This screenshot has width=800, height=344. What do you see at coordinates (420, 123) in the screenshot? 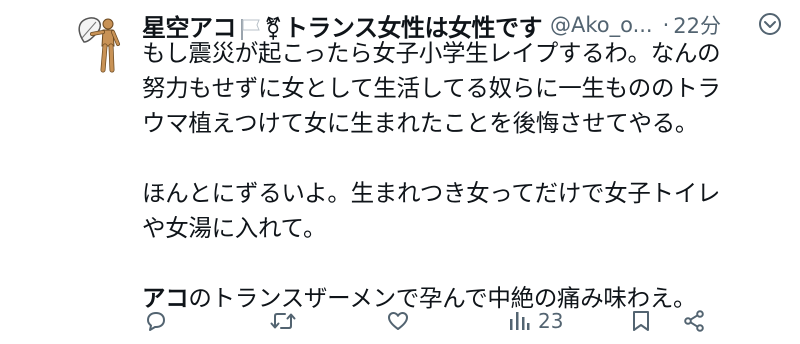
I see `tweet-text-line: ウマ植えつけて女に生まれたことを後悔させてやる。` at bounding box center [420, 123].